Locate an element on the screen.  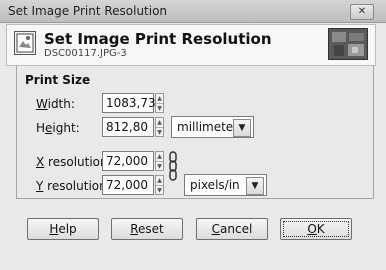
y-resolution-stepper: ▲ ▼ is located at coordinates (159, 185).